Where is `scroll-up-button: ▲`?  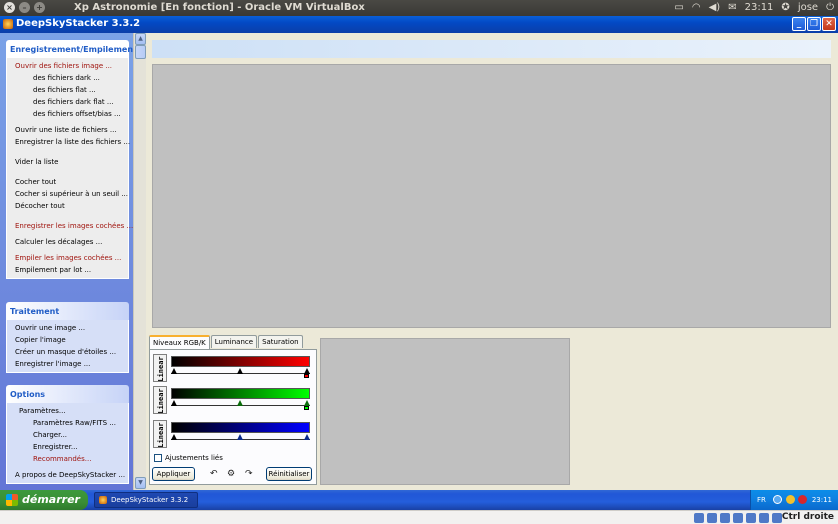 scroll-up-button: ▲ is located at coordinates (140, 39).